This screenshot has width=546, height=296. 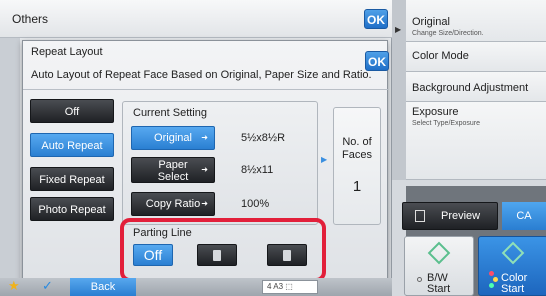 What do you see at coordinates (223, 250) in the screenshot?
I see `parting-line-highlight` at bounding box center [223, 250].